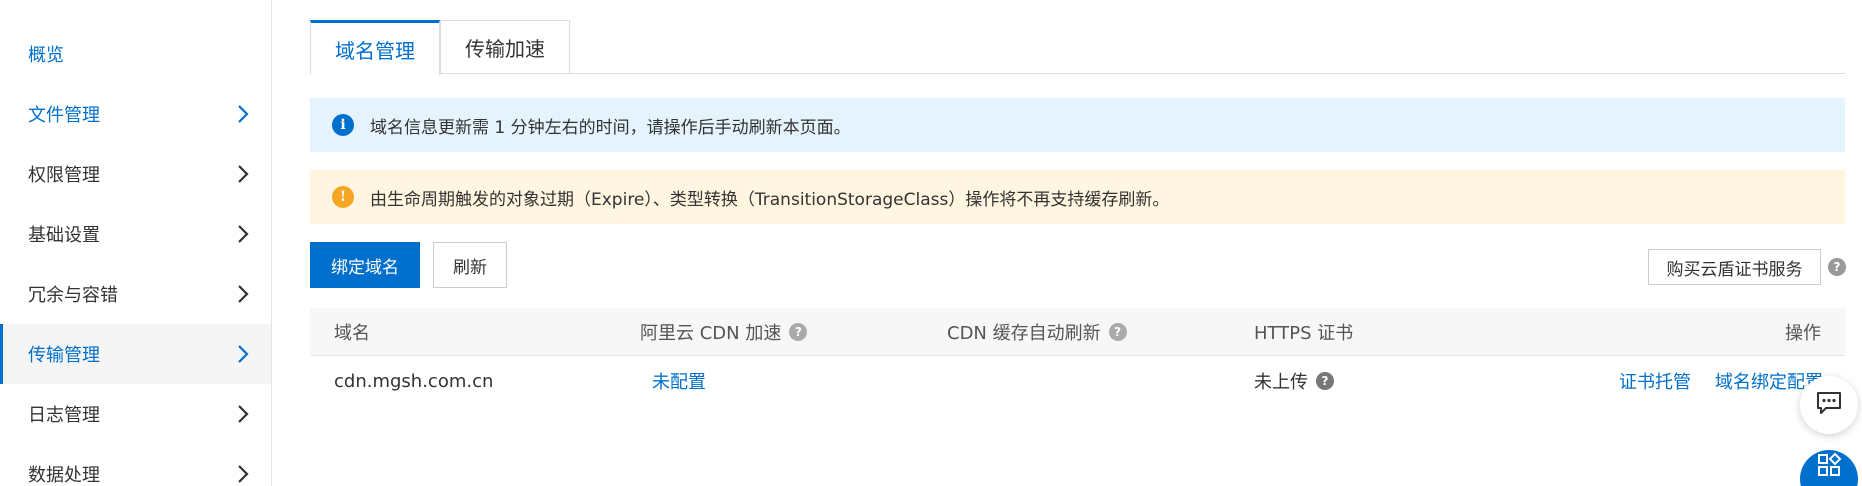 The height and width of the screenshot is (486, 1862). Describe the element at coordinates (46, 55) in the screenshot. I see `sidebar-item-label: 概览` at that location.